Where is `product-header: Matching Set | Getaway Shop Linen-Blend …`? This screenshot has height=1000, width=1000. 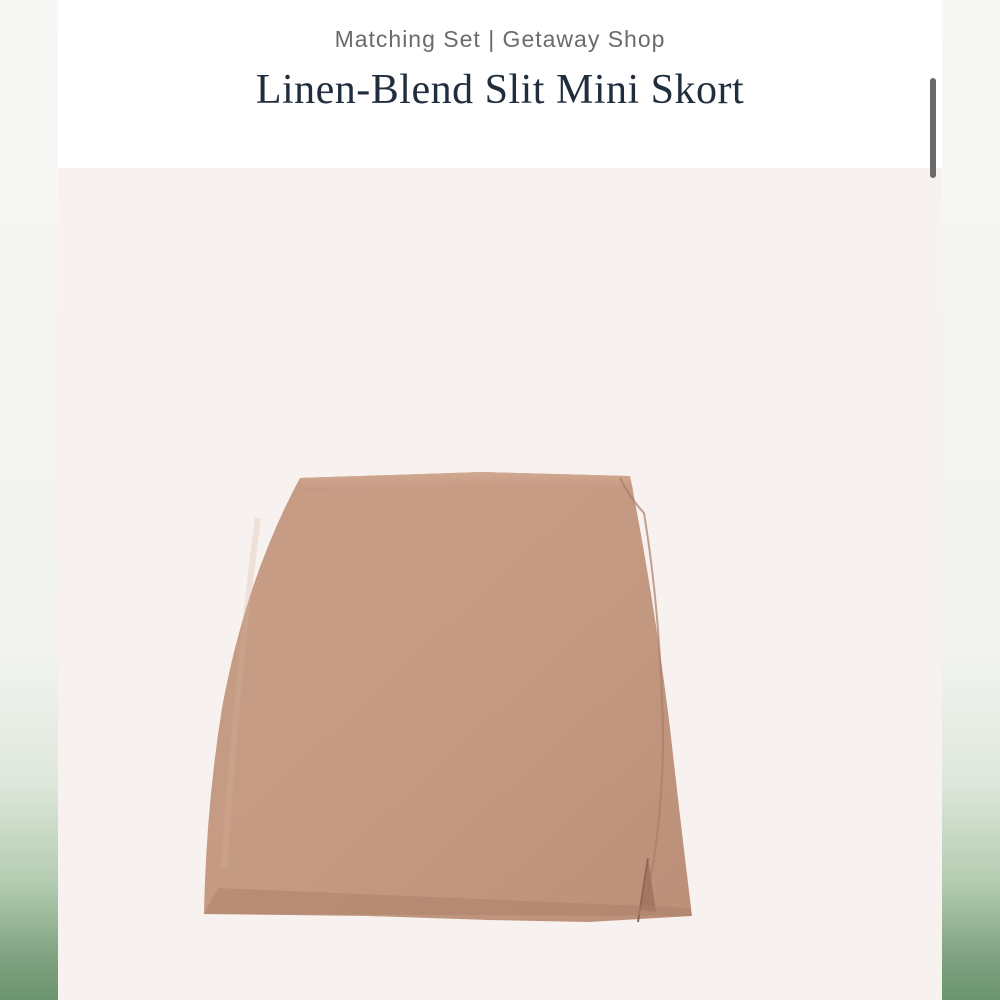 product-header: Matching Set | Getaway Shop Linen-Blend … is located at coordinates (500, 84).